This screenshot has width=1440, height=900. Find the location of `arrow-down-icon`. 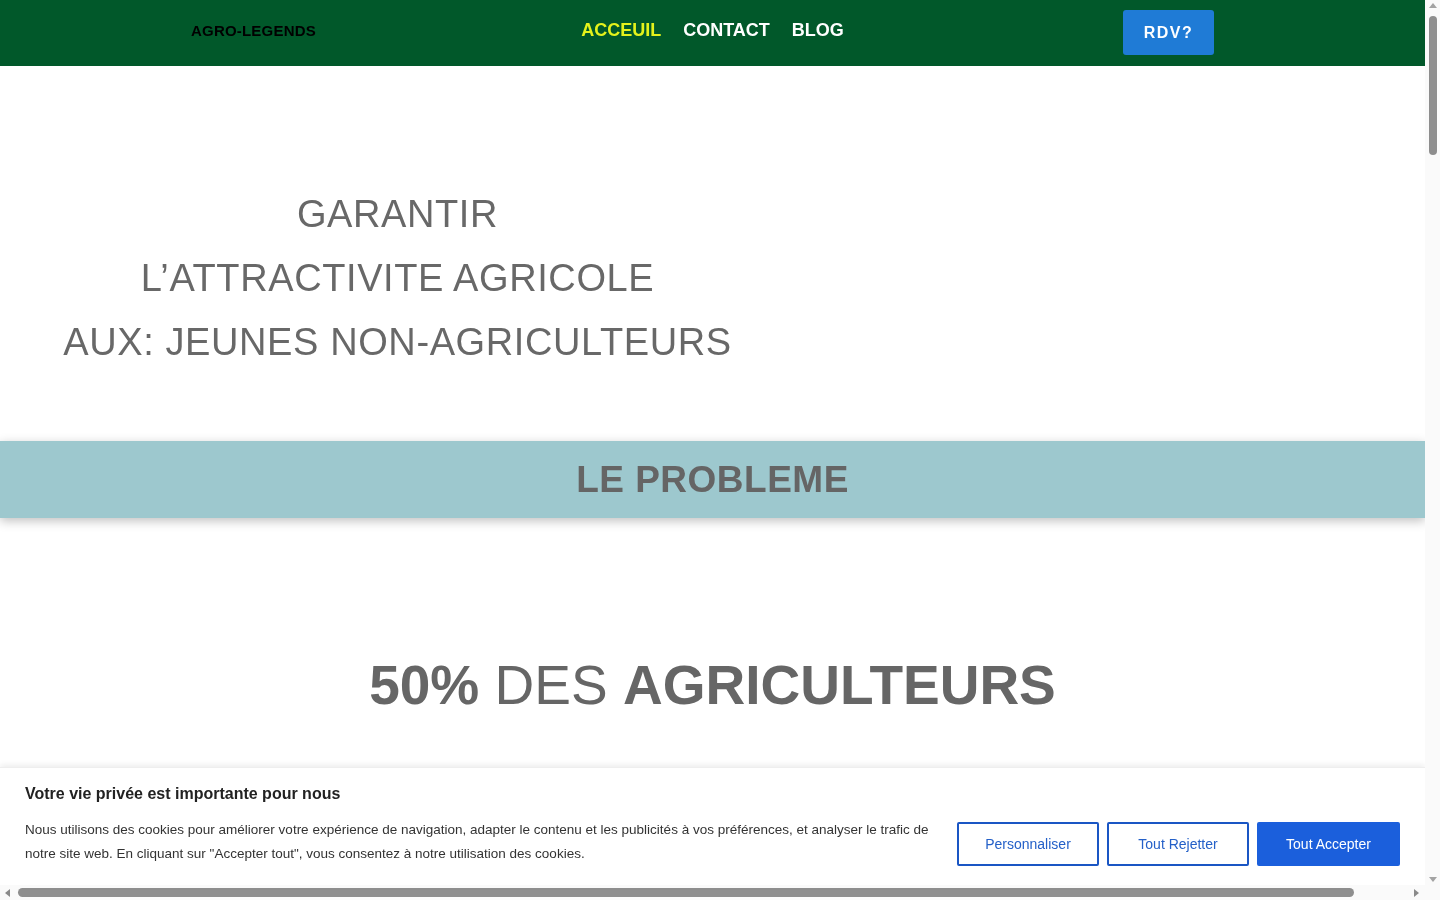

arrow-down-icon is located at coordinates (1432, 879).